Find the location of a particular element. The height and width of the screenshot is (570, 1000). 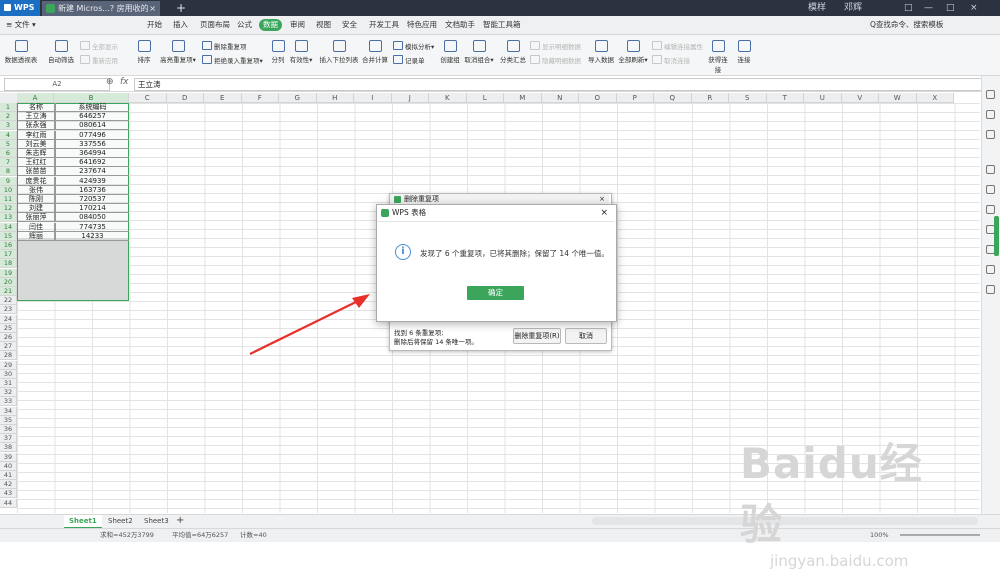

cell-name: 辉丽 is located at coordinates (36, 236).